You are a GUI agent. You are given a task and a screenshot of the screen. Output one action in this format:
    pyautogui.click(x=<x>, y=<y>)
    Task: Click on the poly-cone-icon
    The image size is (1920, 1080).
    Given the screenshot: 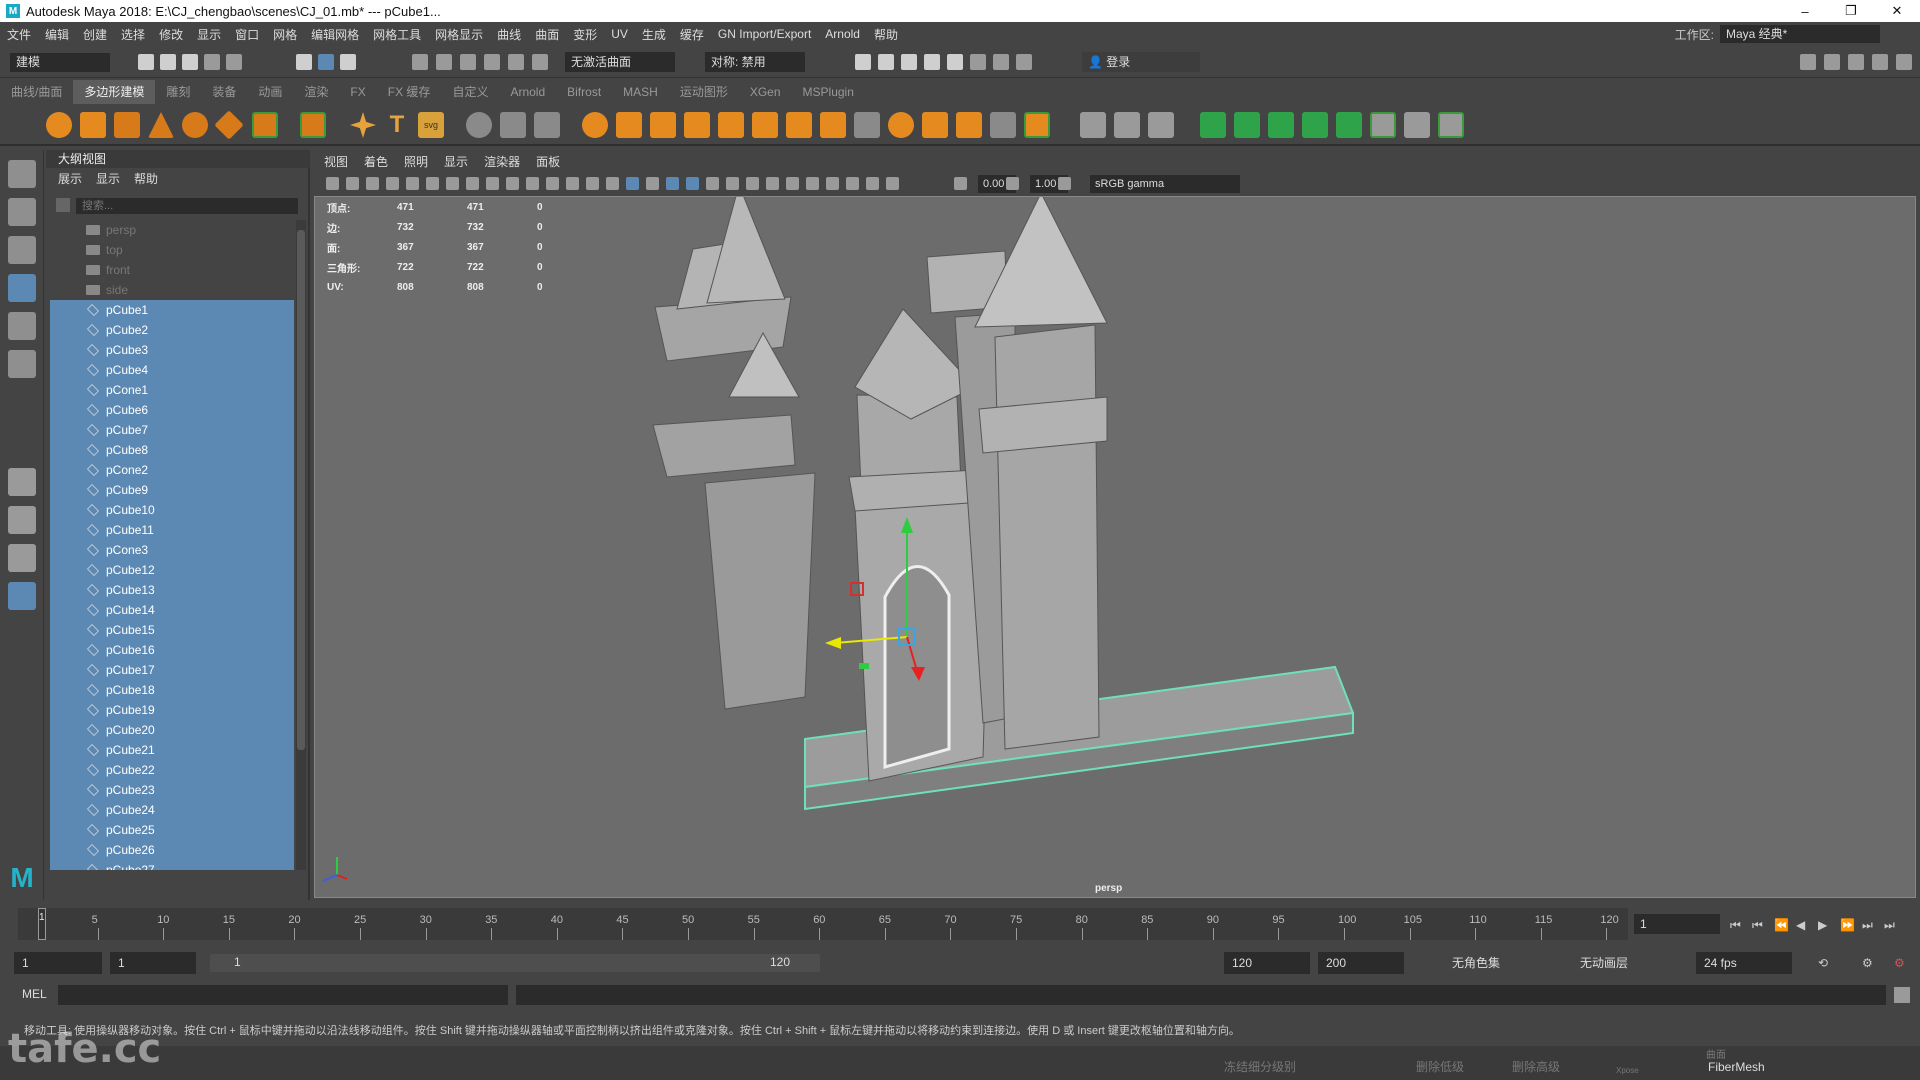 What is the action you would take?
    pyautogui.click(x=161, y=125)
    